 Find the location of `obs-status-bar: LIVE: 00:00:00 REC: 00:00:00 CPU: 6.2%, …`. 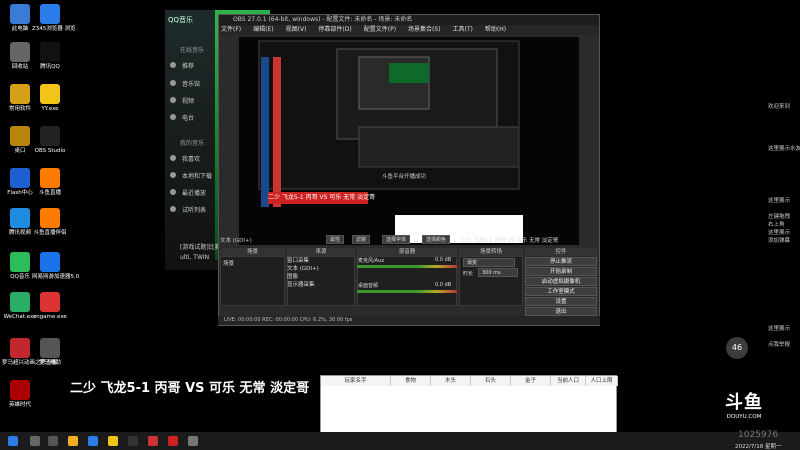

obs-status-bar: LIVE: 00:00:00 REC: 00:00:00 CPU: 6.2%, … is located at coordinates (409, 320).